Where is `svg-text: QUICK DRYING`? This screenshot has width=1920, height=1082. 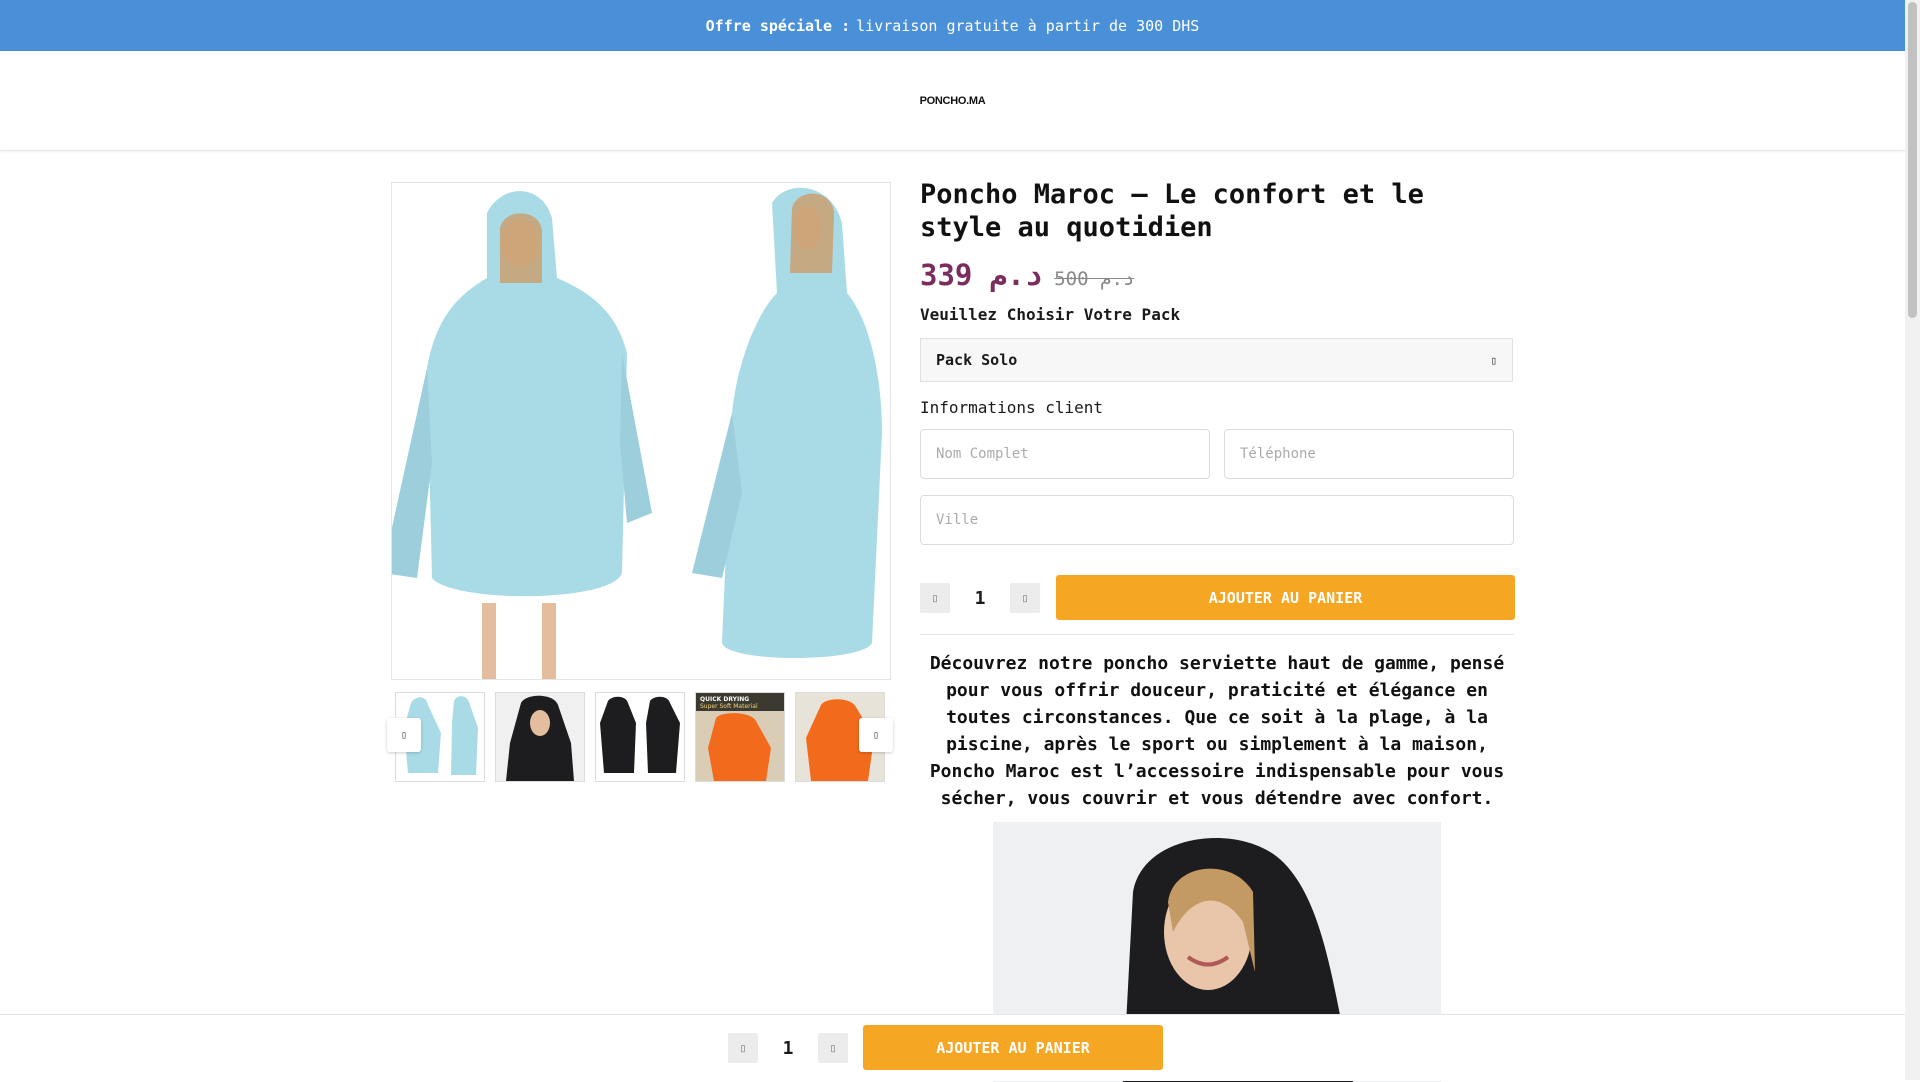 svg-text: QUICK DRYING is located at coordinates (724, 699).